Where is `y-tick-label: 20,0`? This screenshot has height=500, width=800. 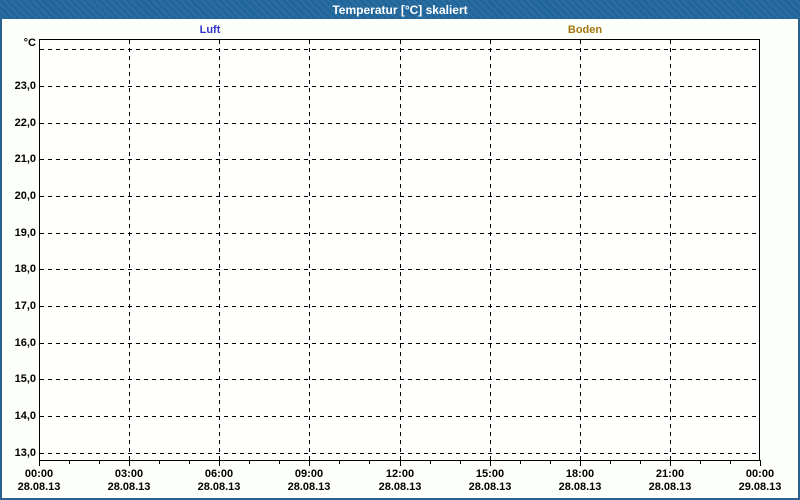
y-tick-label: 20,0 is located at coordinates (25, 196).